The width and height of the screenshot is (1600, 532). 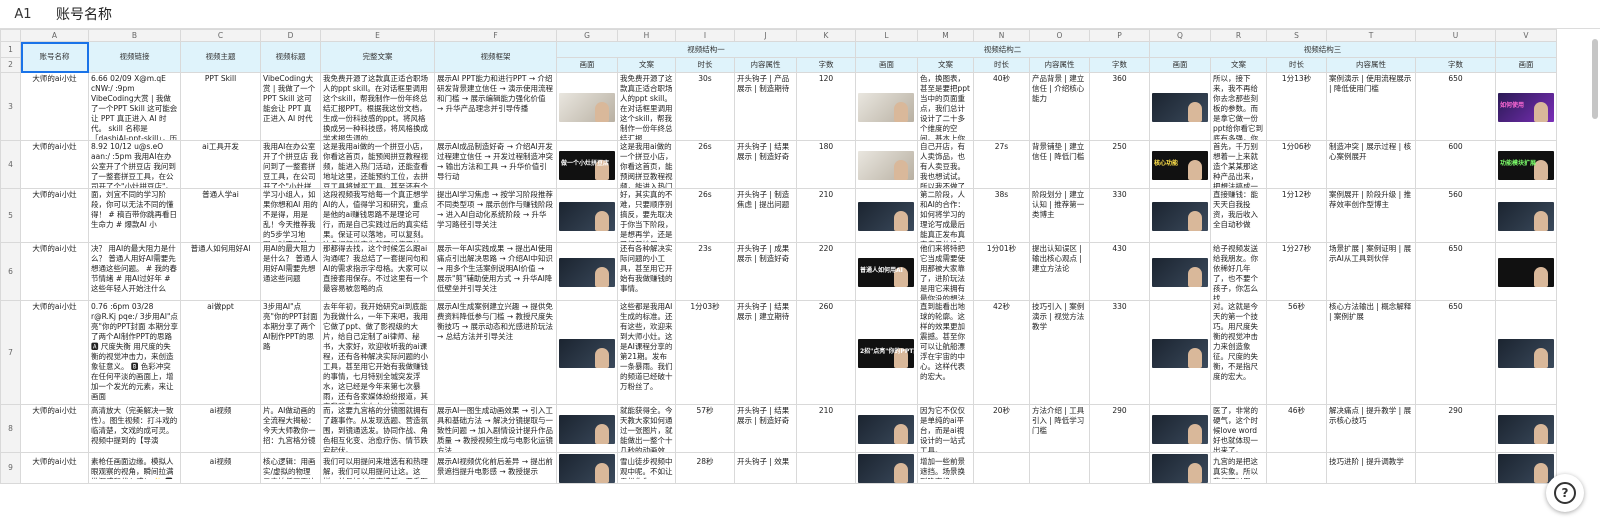 I want to click on cell-s2-attr: 产品背景 | 建立信任 | 介绍核心能力, so click(x=1059, y=106).